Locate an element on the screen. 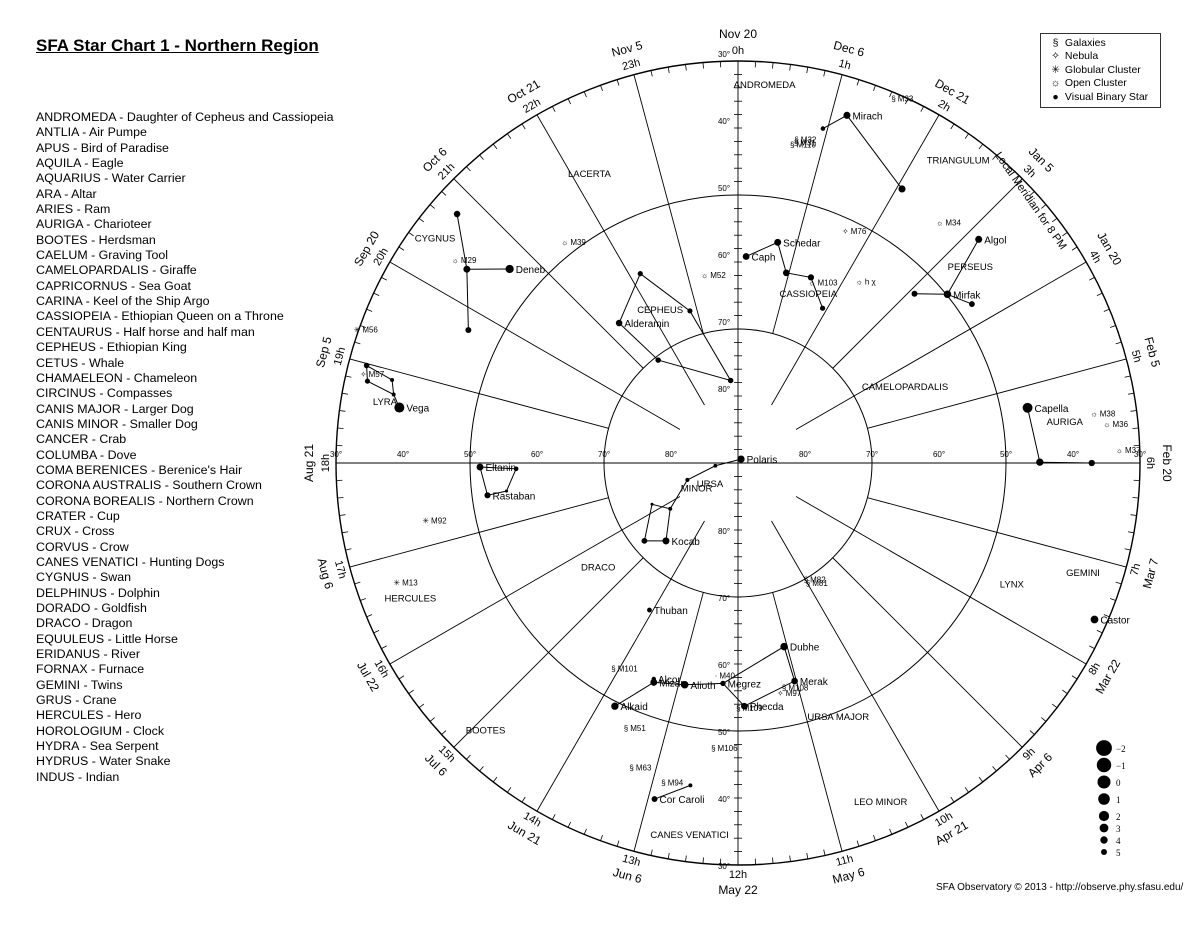 The image size is (1200, 927). star-label-mirfak: Mirfak is located at coordinates (967, 295).